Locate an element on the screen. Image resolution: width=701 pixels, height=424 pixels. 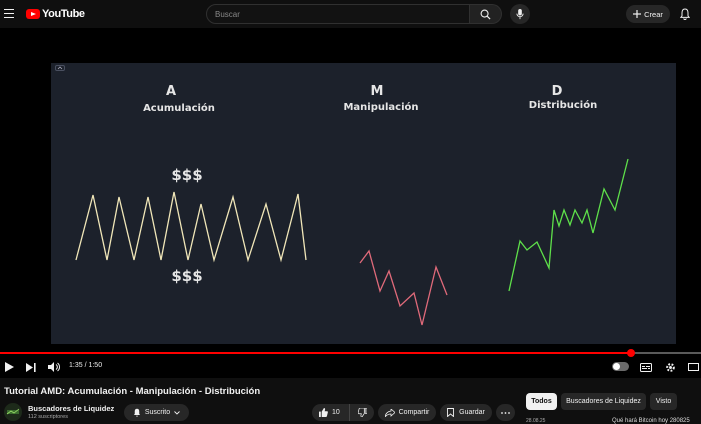
gear-icon is located at coordinates (670, 367).